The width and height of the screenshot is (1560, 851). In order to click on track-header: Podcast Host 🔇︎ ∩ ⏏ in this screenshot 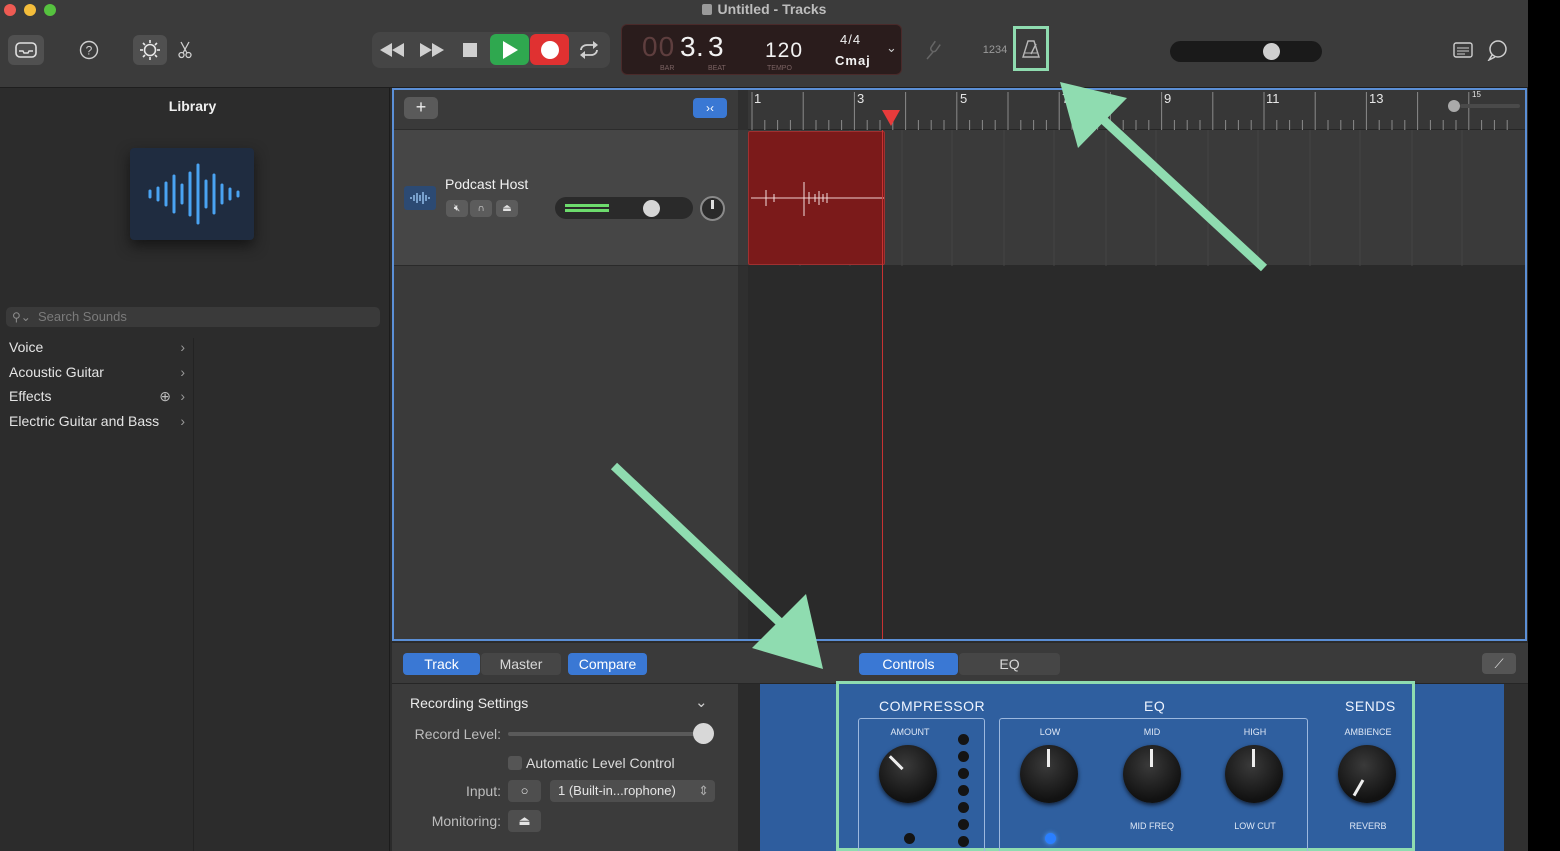, I will do `click(566, 198)`.